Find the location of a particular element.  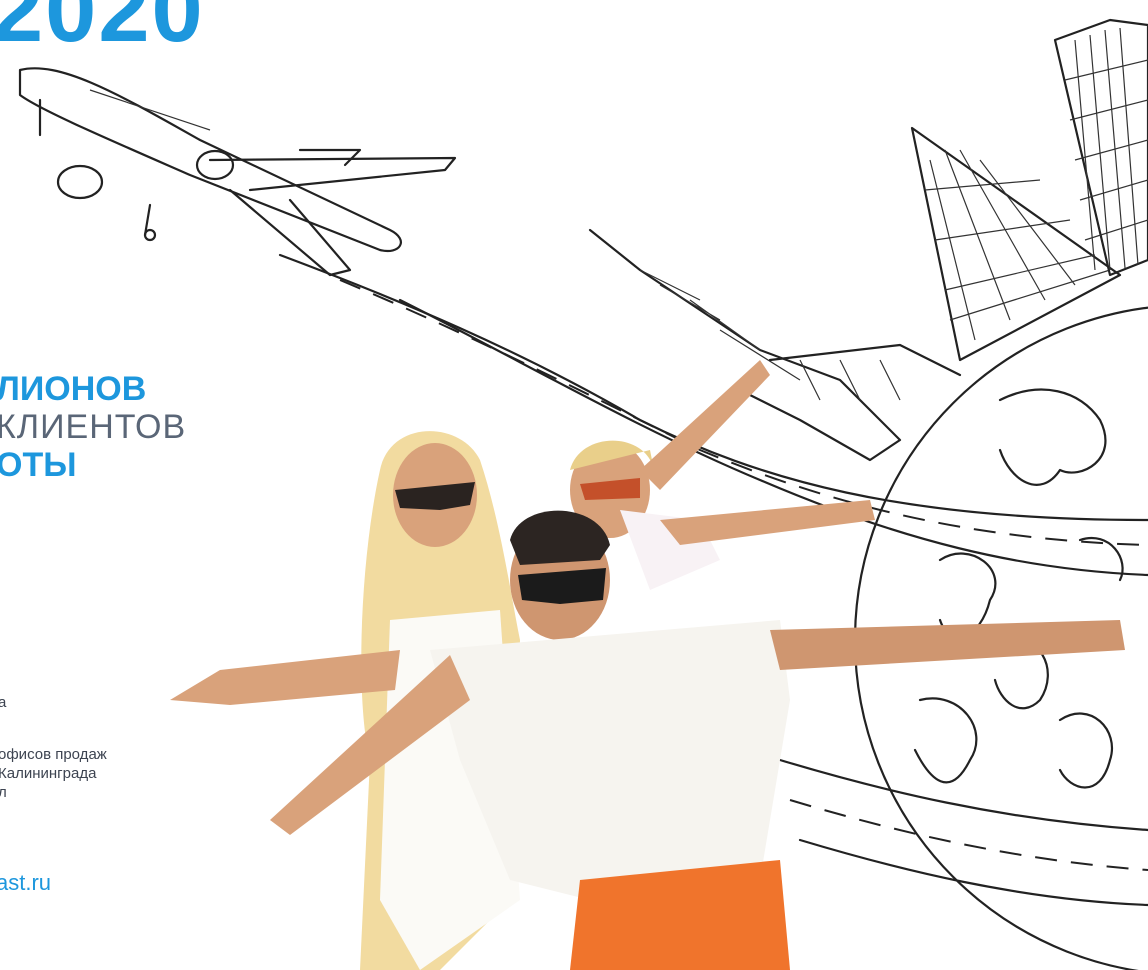

info-text-2: офисов продаж Калининграда л is located at coordinates (53, 774).